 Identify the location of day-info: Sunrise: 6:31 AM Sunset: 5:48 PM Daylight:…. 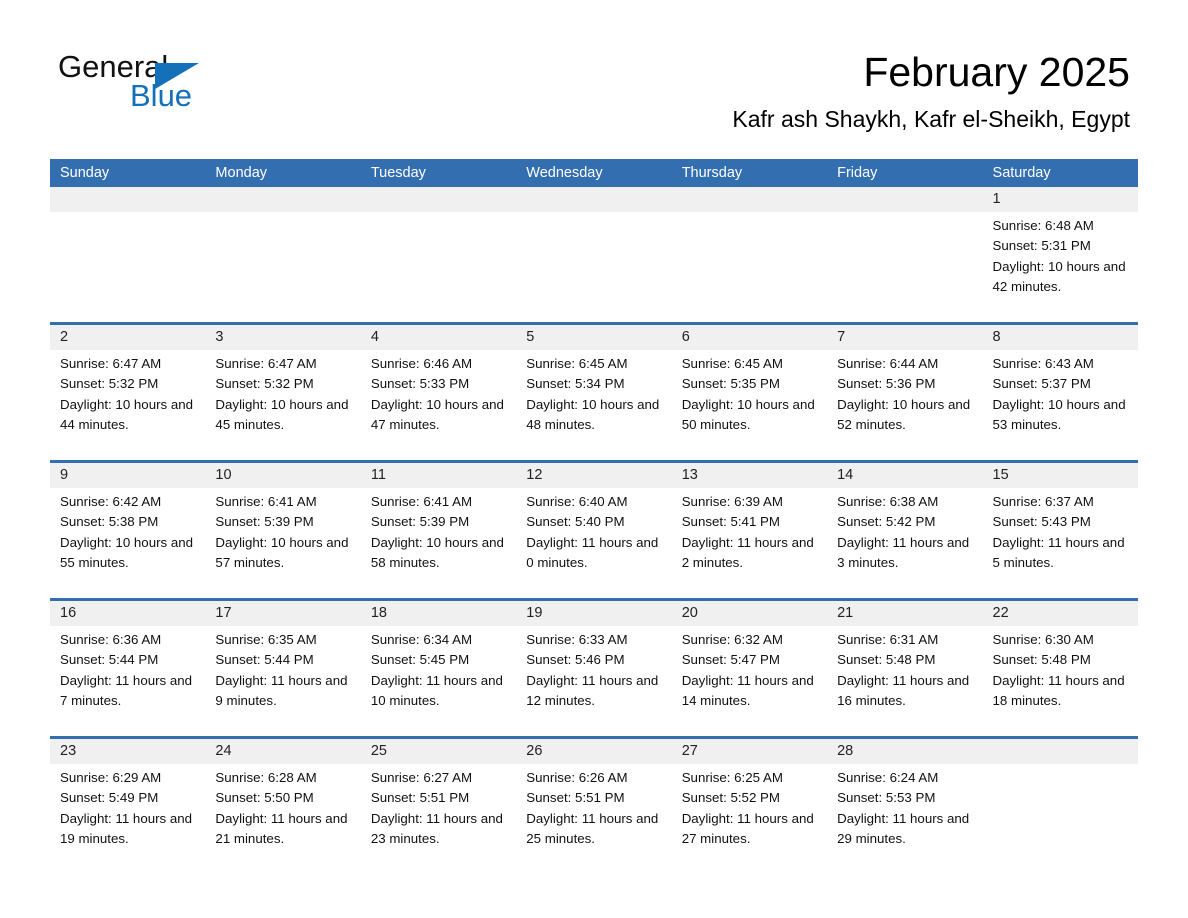
(906, 670).